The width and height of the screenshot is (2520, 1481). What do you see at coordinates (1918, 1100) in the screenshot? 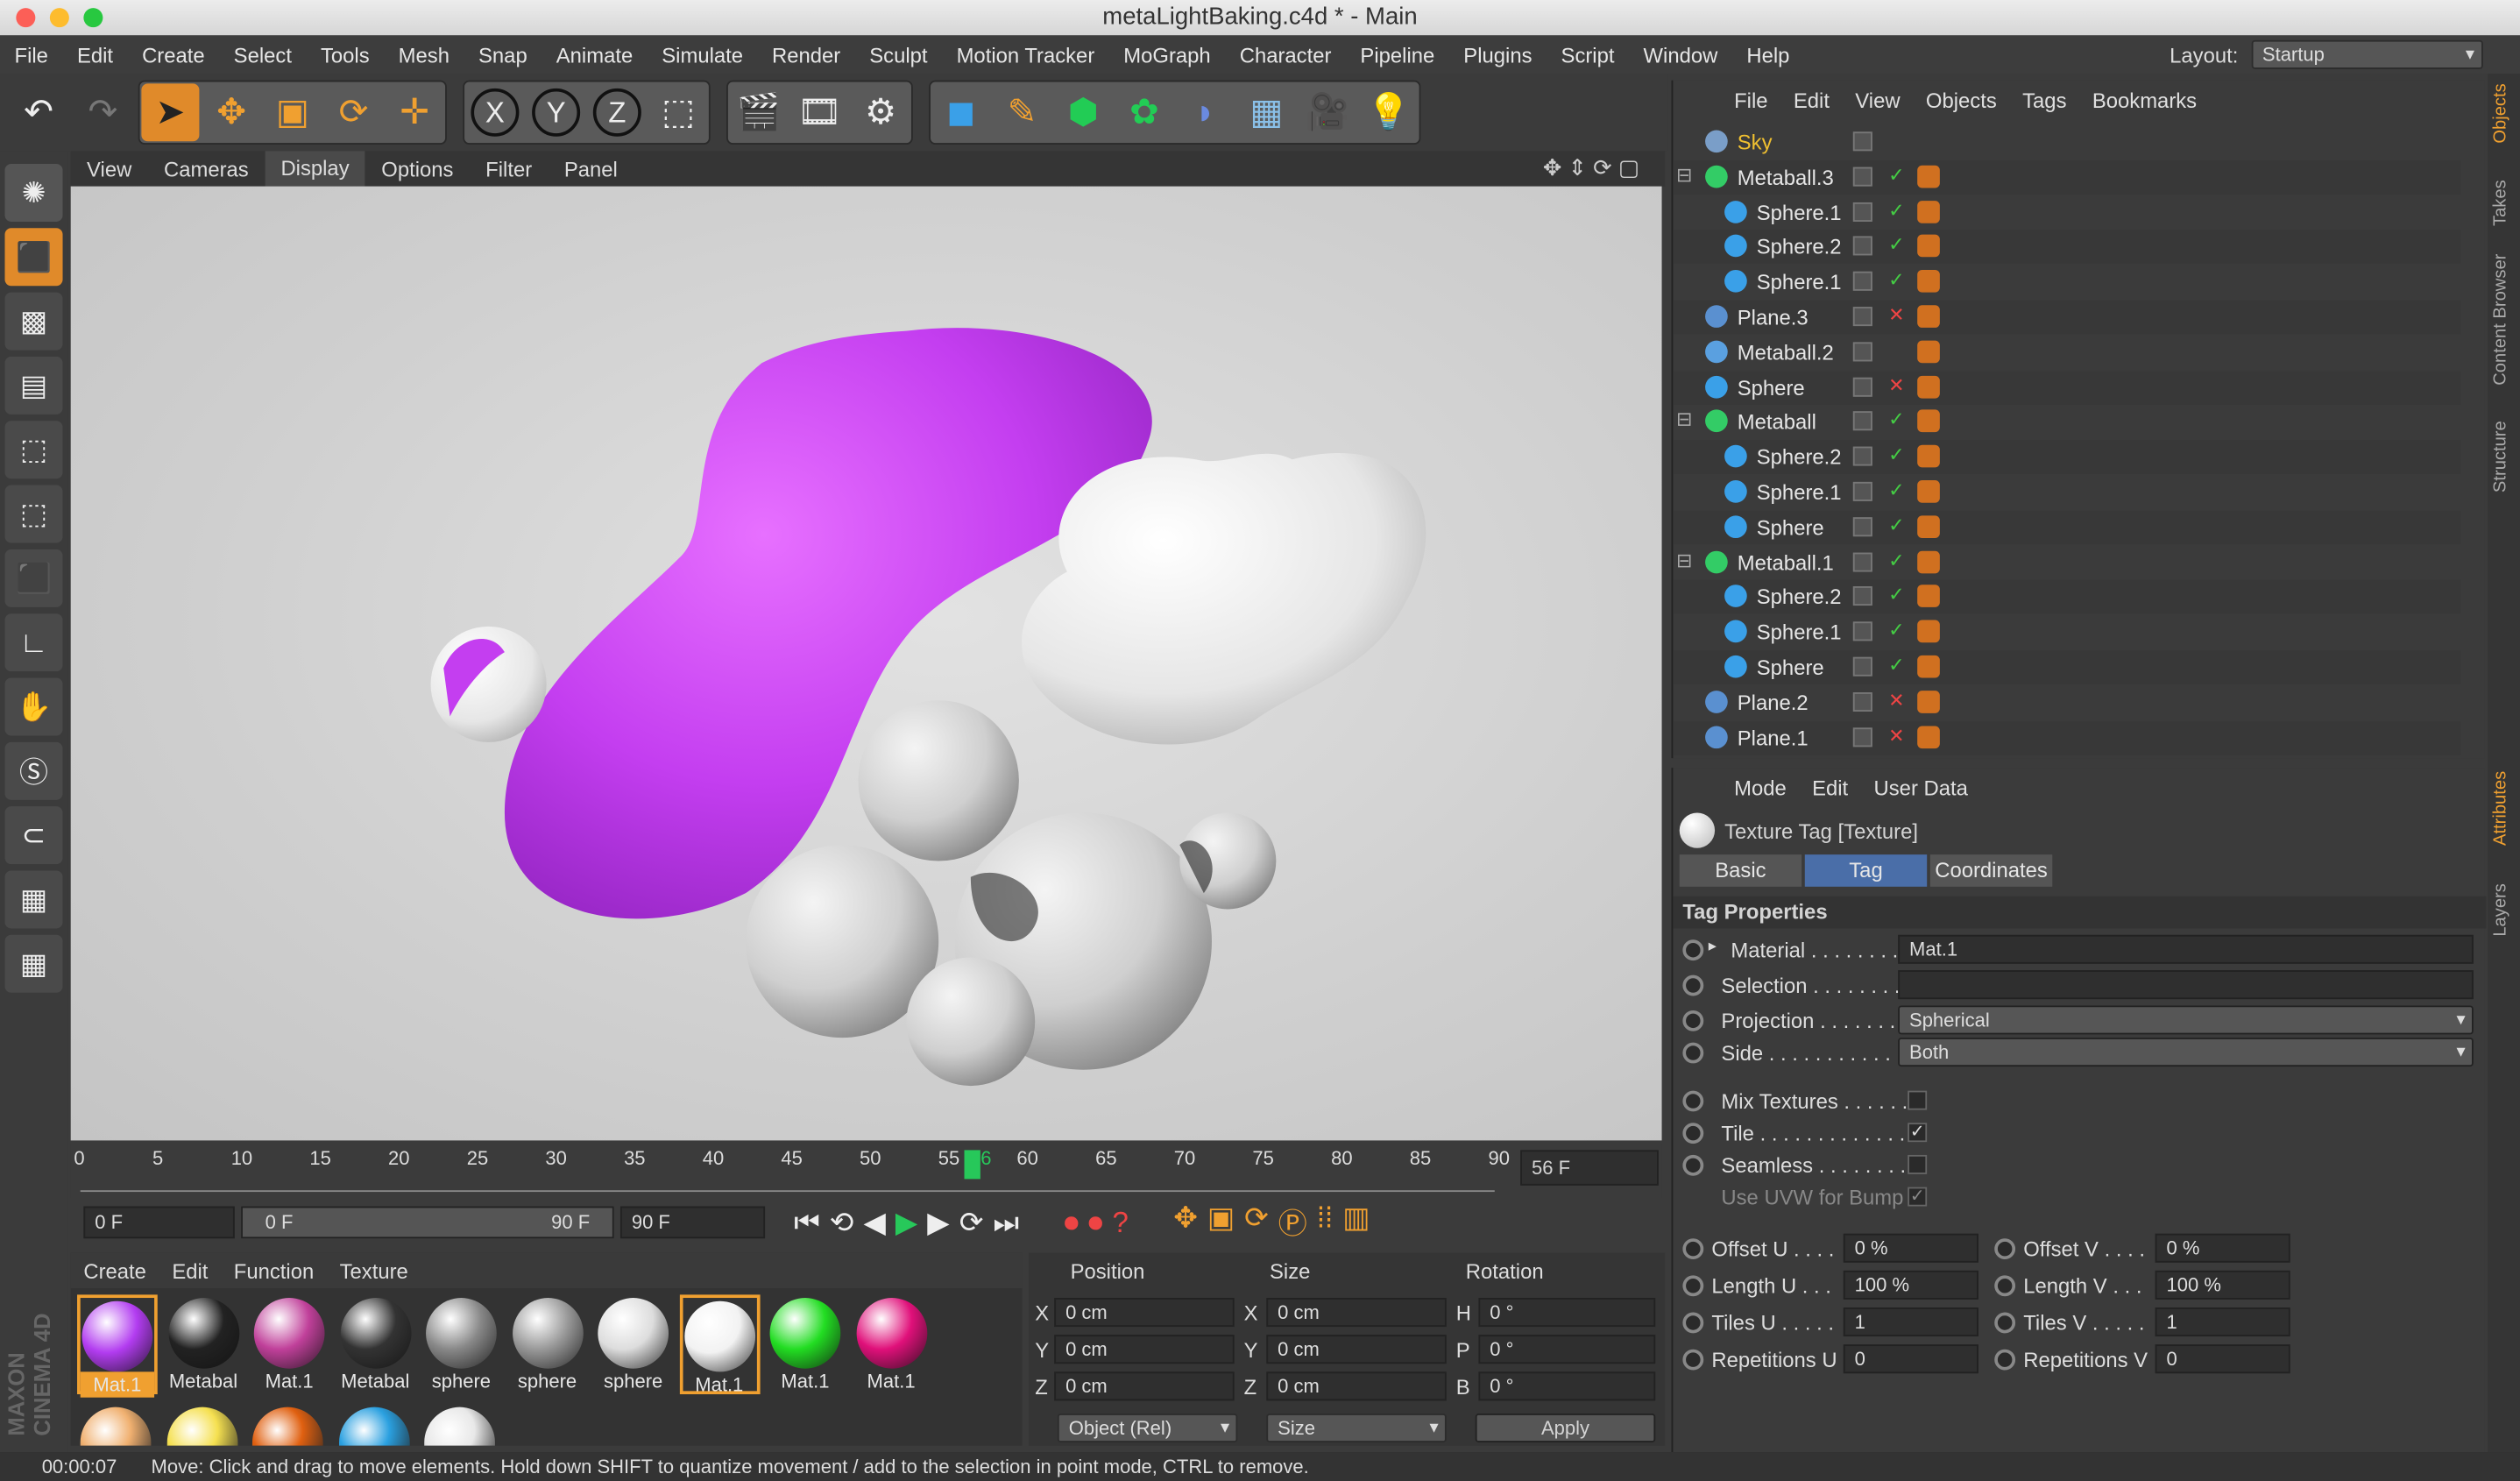
I see `mix-textures-checkbox` at bounding box center [1918, 1100].